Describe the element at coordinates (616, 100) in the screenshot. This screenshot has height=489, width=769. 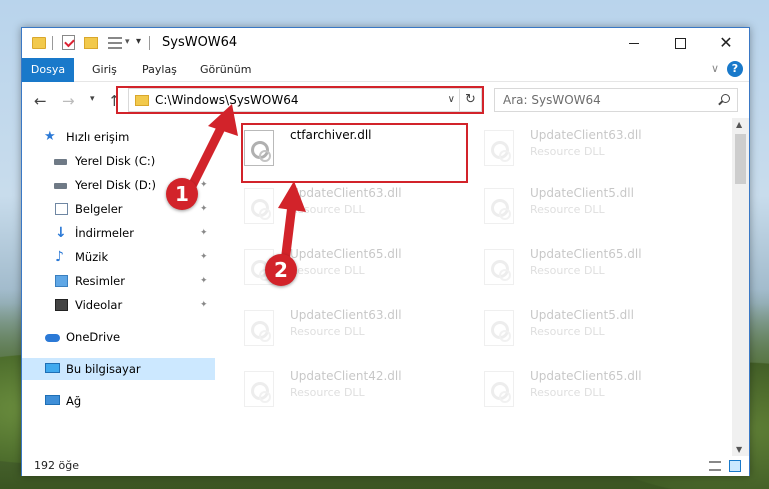
I see `search-box: Ara: SysWOW64` at that location.